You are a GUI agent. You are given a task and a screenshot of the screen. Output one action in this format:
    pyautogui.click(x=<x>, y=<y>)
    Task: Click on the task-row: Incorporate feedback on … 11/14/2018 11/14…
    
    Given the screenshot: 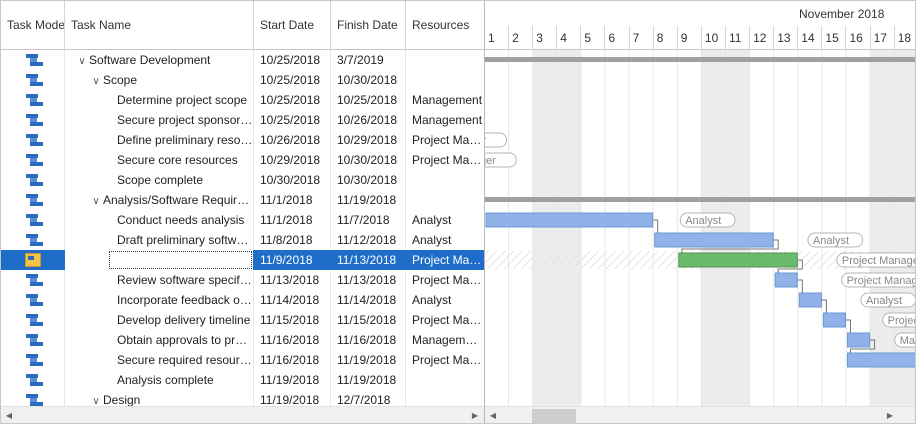 What is the action you would take?
    pyautogui.click(x=242, y=300)
    